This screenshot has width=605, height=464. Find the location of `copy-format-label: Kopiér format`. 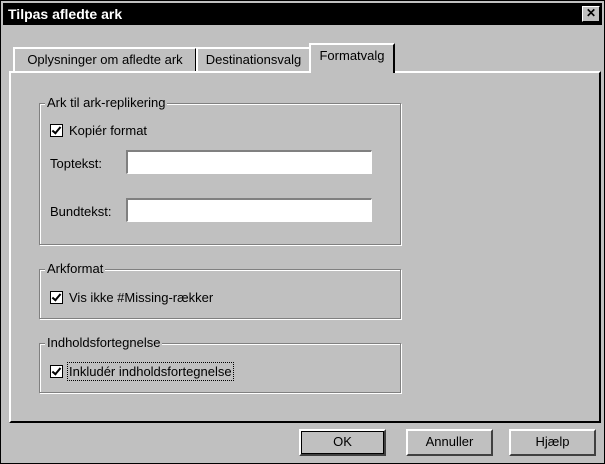

copy-format-label: Kopiér format is located at coordinates (108, 130).